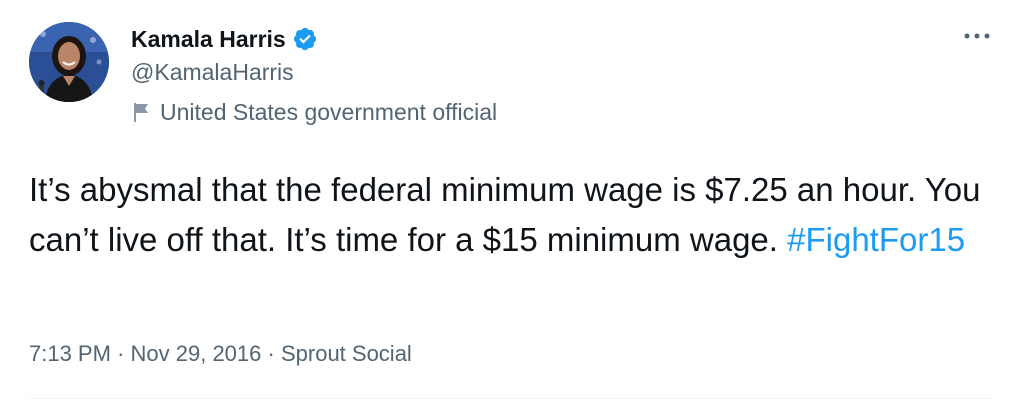 Image resolution: width=1023 pixels, height=404 pixels. What do you see at coordinates (141, 112) in the screenshot?
I see `flag-icon` at bounding box center [141, 112].